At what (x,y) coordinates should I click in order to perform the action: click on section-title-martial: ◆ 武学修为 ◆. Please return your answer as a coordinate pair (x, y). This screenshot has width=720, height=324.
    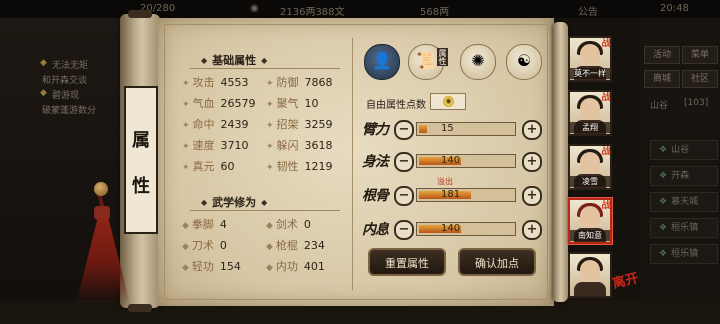
    Looking at the image, I should click on (234, 202).